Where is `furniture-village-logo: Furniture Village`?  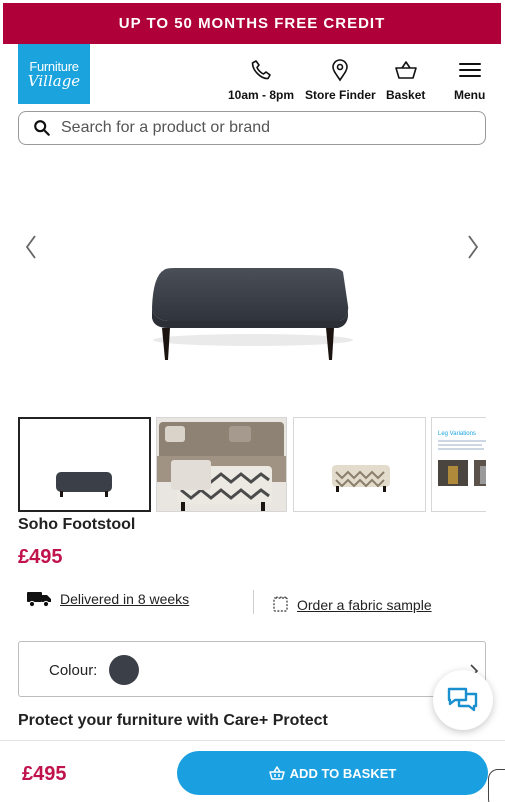 furniture-village-logo: Furniture Village is located at coordinates (54, 74).